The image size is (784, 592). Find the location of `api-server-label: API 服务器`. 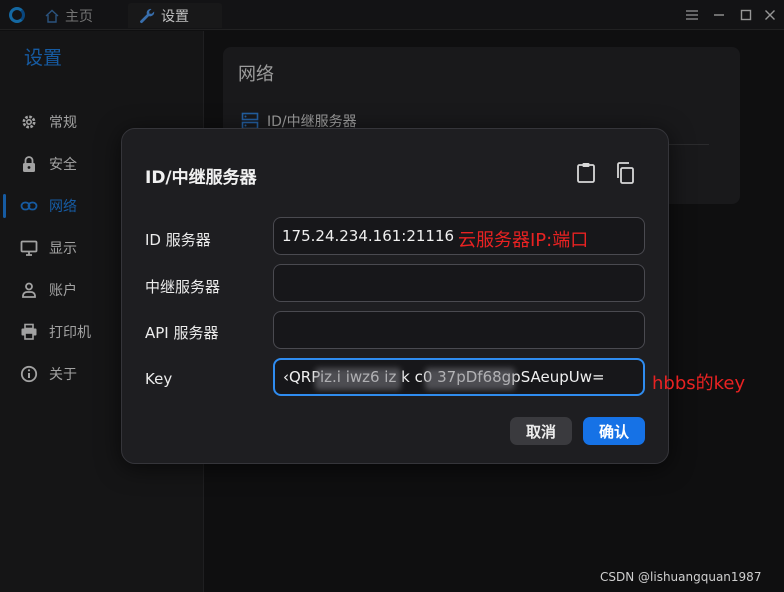

api-server-label: API 服务器 is located at coordinates (182, 333).